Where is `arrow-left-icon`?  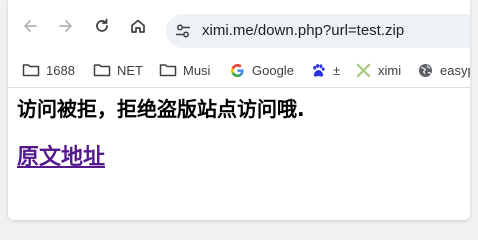
arrow-left-icon is located at coordinates (30, 26).